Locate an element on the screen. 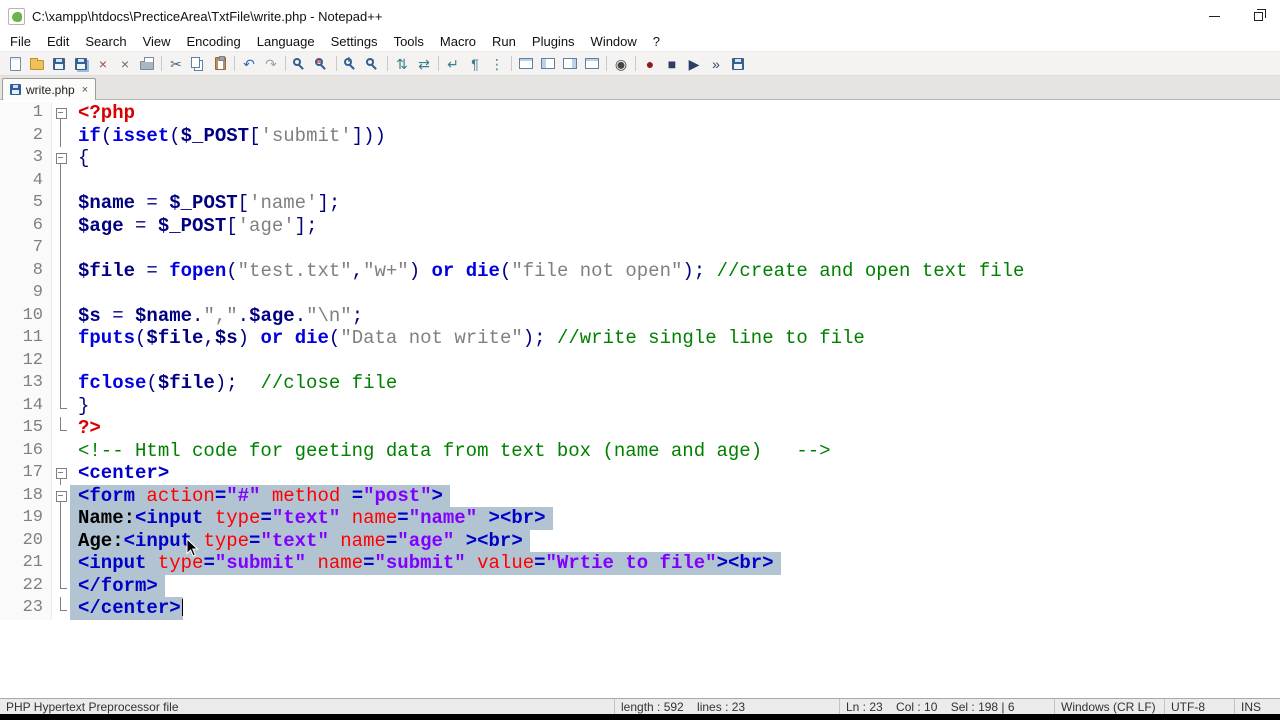  stop-macro-icon: ■ is located at coordinates (672, 64).